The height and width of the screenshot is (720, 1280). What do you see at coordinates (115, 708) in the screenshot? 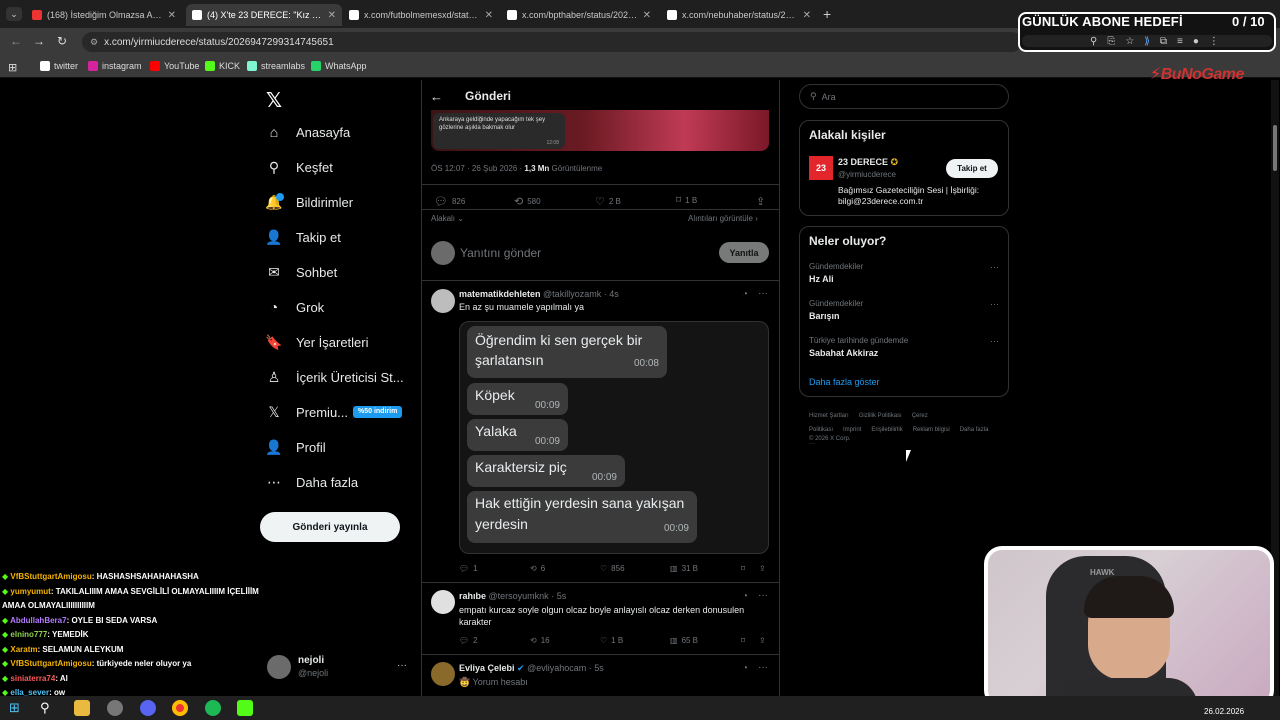
I see `app-icon` at bounding box center [115, 708].